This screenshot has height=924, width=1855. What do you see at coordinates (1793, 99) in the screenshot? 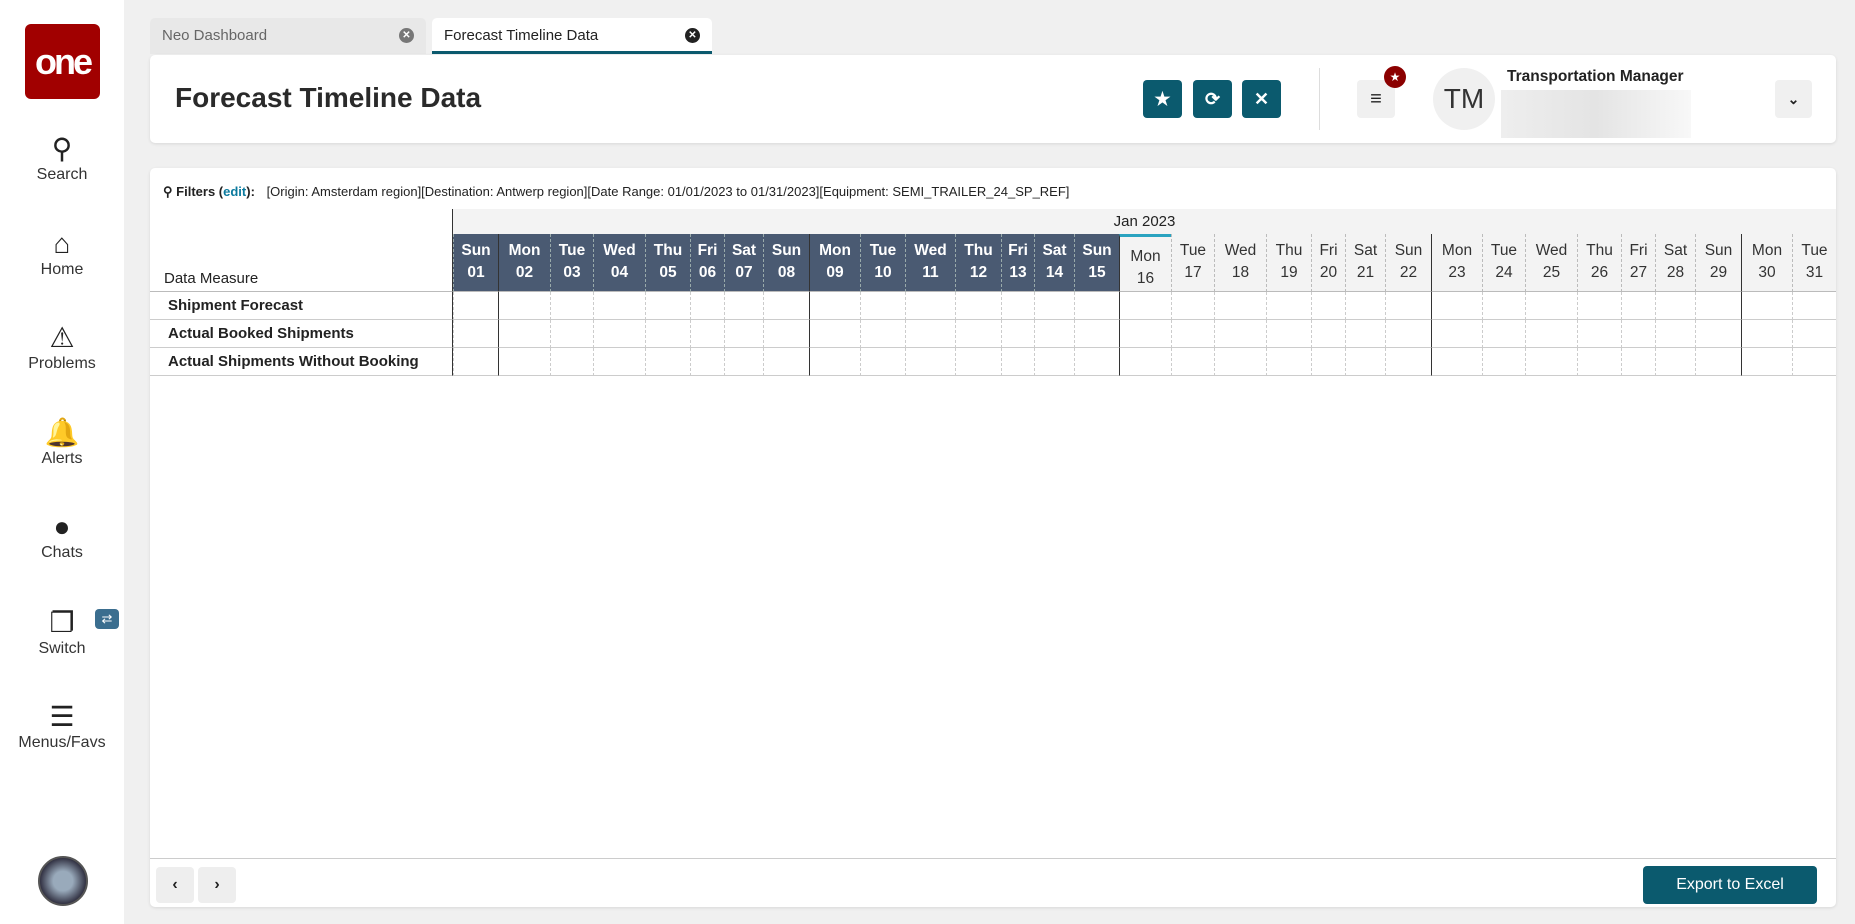
I see `user-dropdown-chevron-down-icon: ⌄` at bounding box center [1793, 99].